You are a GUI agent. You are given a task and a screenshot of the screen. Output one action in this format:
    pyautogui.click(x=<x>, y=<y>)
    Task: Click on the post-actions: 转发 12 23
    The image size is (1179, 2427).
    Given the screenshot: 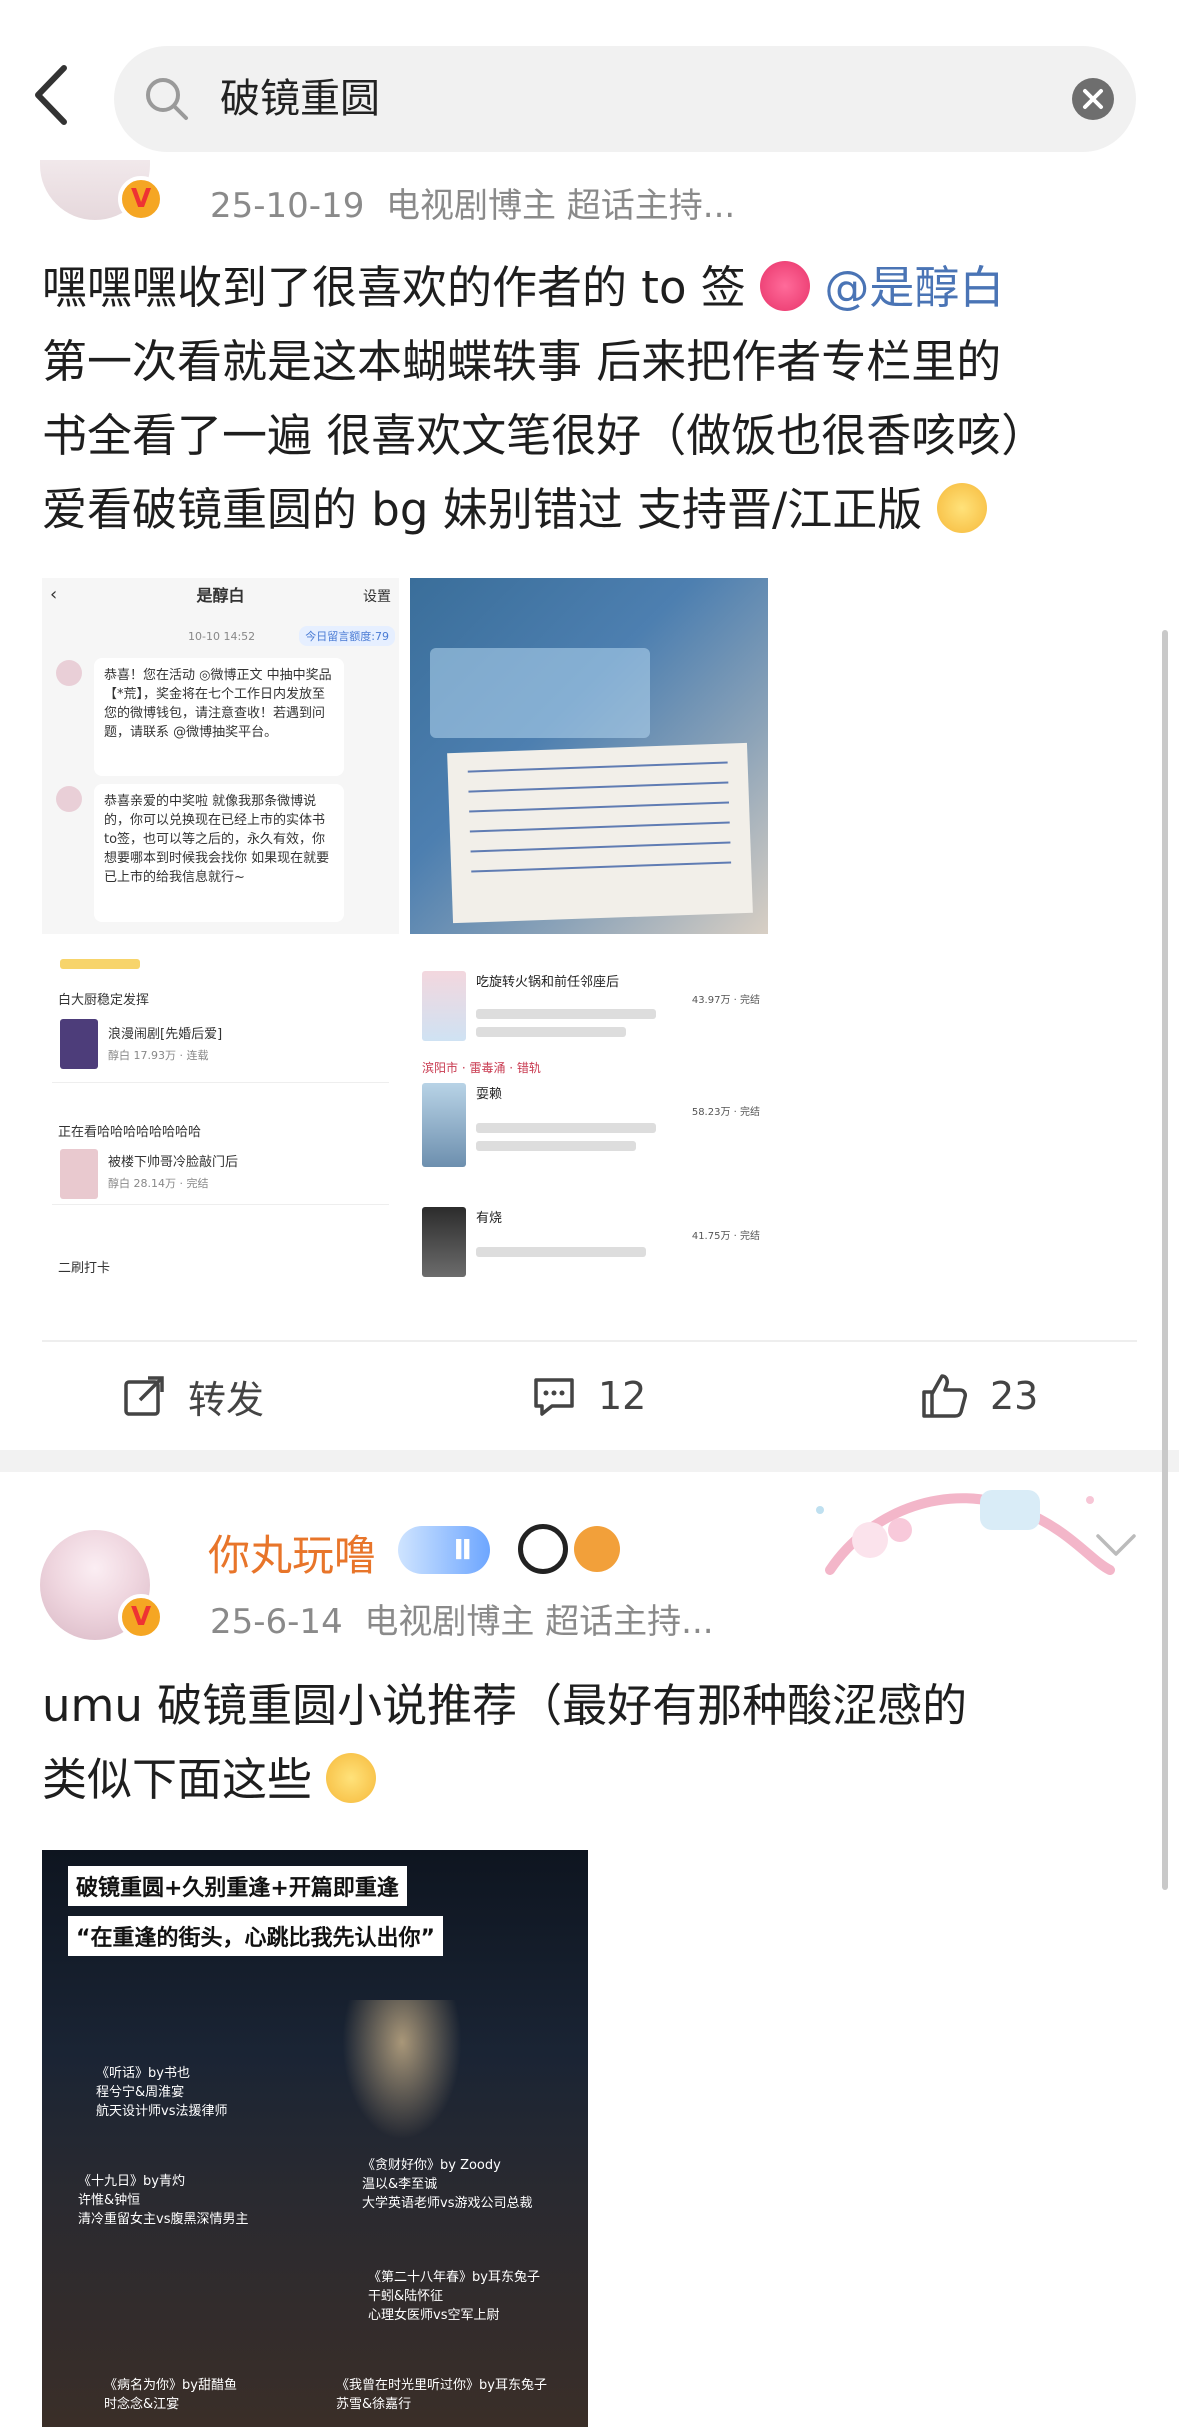 What is the action you would take?
    pyautogui.click(x=589, y=1395)
    